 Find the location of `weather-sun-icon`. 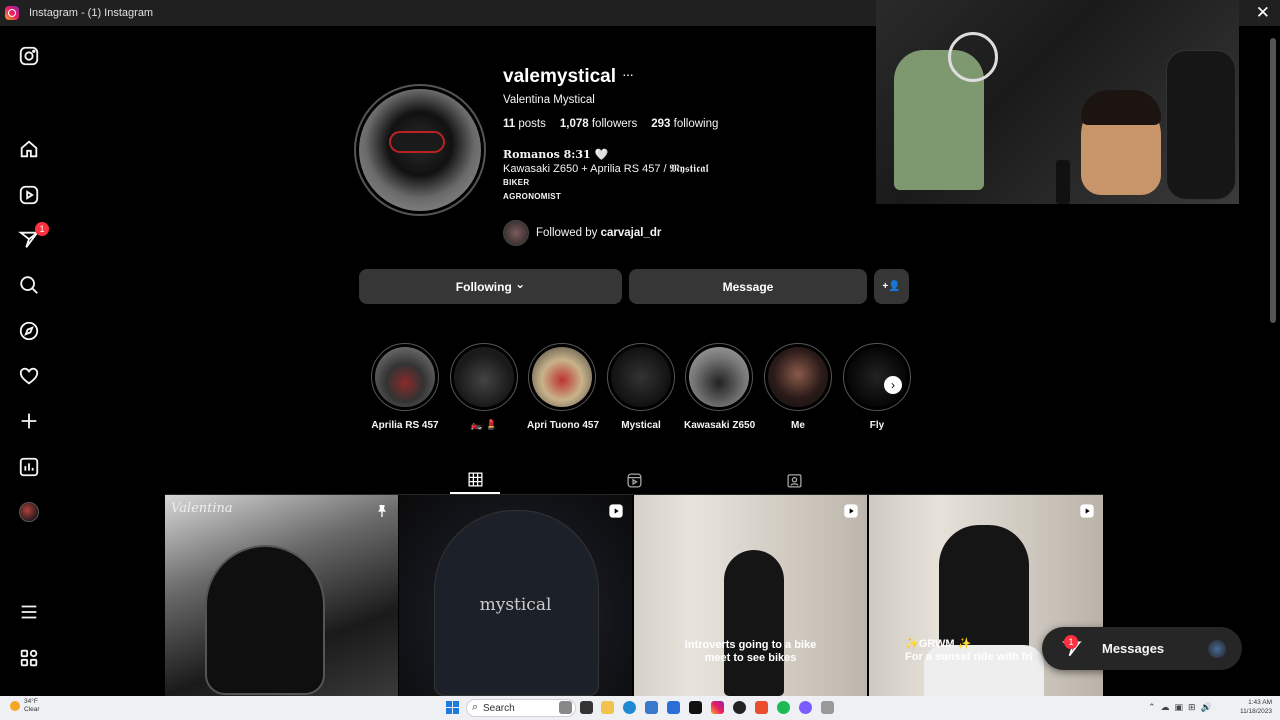

weather-sun-icon is located at coordinates (15, 706).